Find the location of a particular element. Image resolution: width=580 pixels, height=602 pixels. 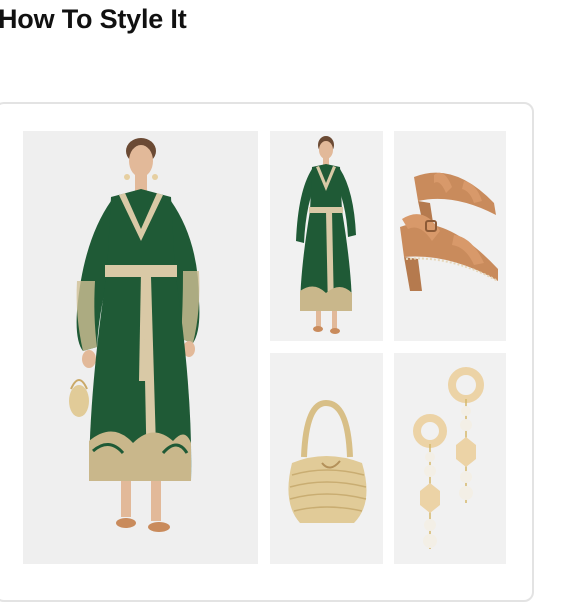

sandals-image is located at coordinates (449, 231).